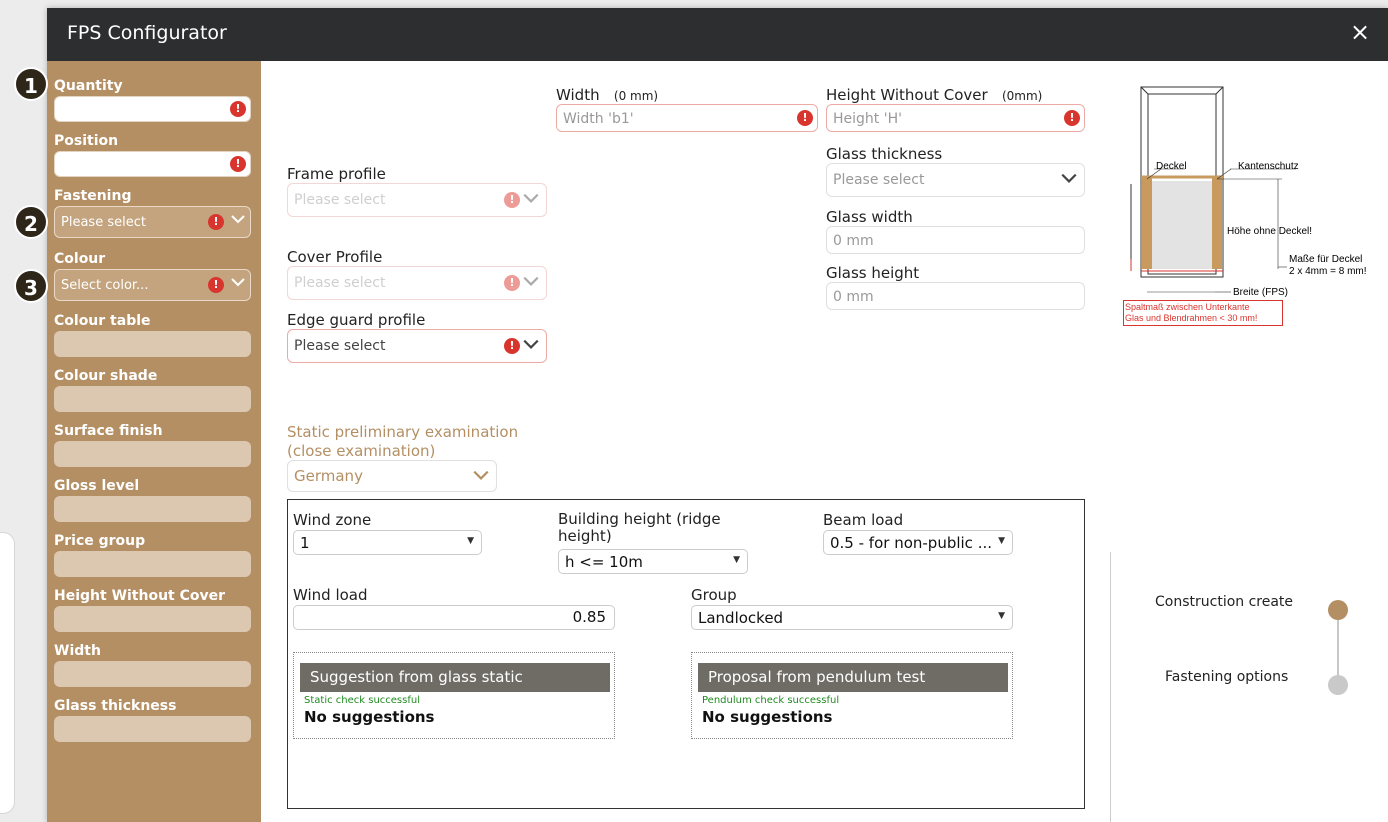  Describe the element at coordinates (152, 222) in the screenshot. I see `fastening-select: Please select !` at that location.